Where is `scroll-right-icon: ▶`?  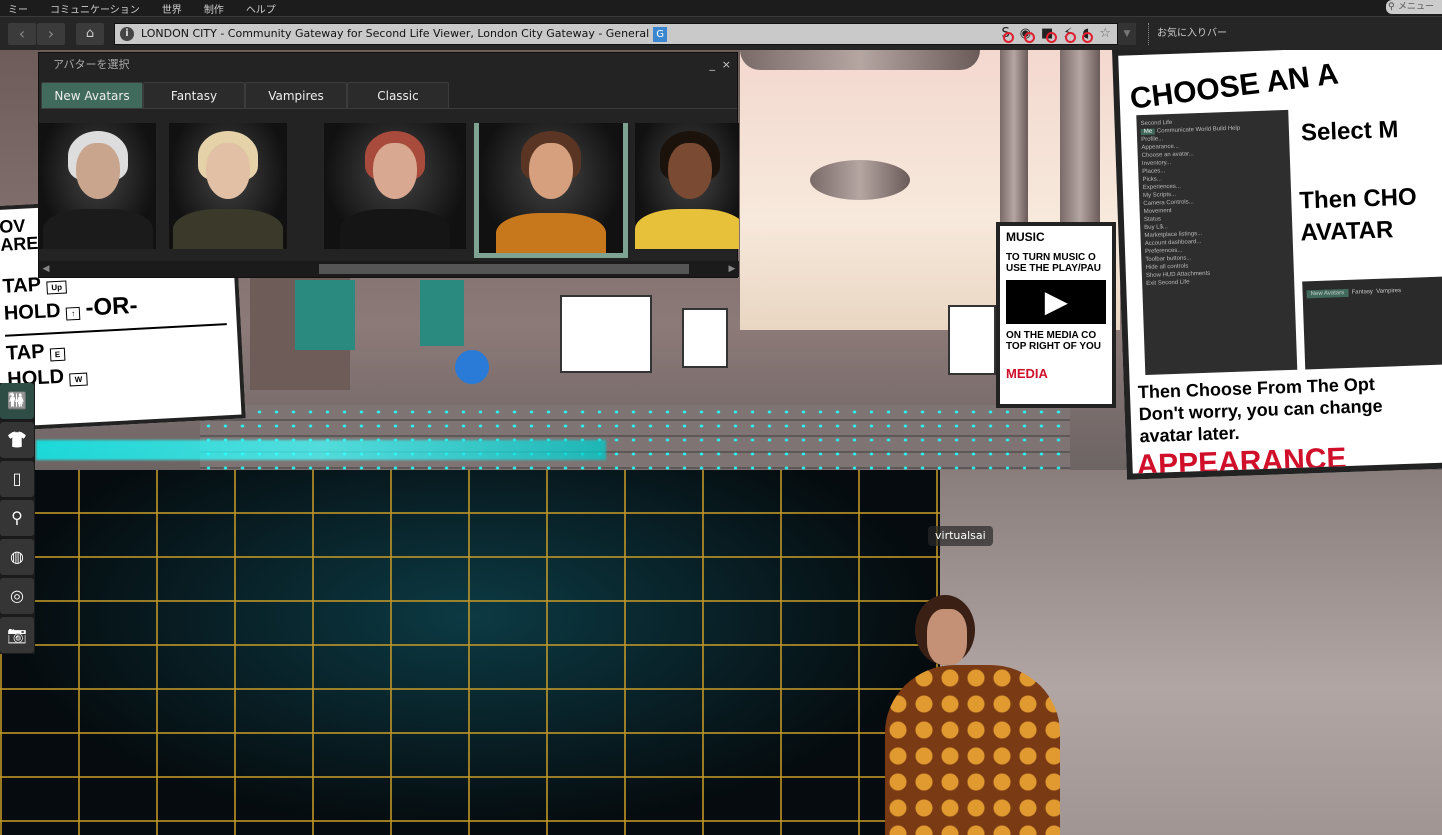 scroll-right-icon: ▶ is located at coordinates (732, 269).